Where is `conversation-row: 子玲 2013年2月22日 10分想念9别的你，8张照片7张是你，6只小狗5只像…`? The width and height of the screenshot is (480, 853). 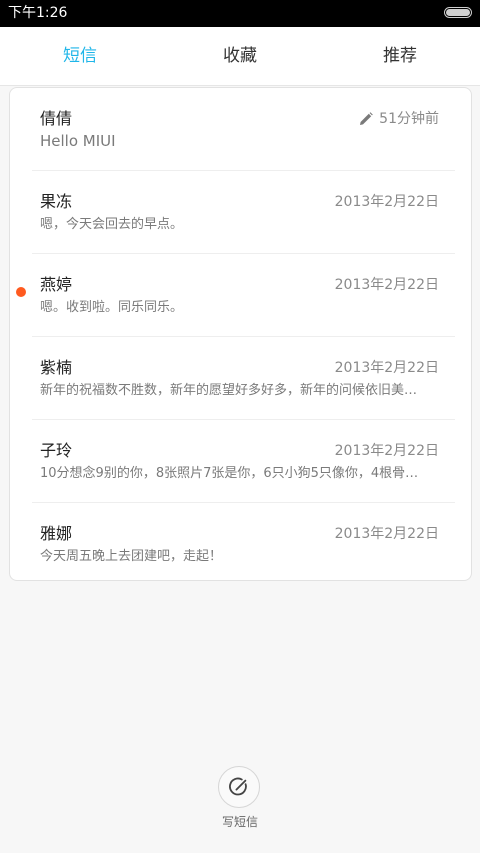
conversation-row: 子玲 2013年2月22日 10分想念9别的你，8张照片7张是你，6只小狗5只像… is located at coordinates (240, 461).